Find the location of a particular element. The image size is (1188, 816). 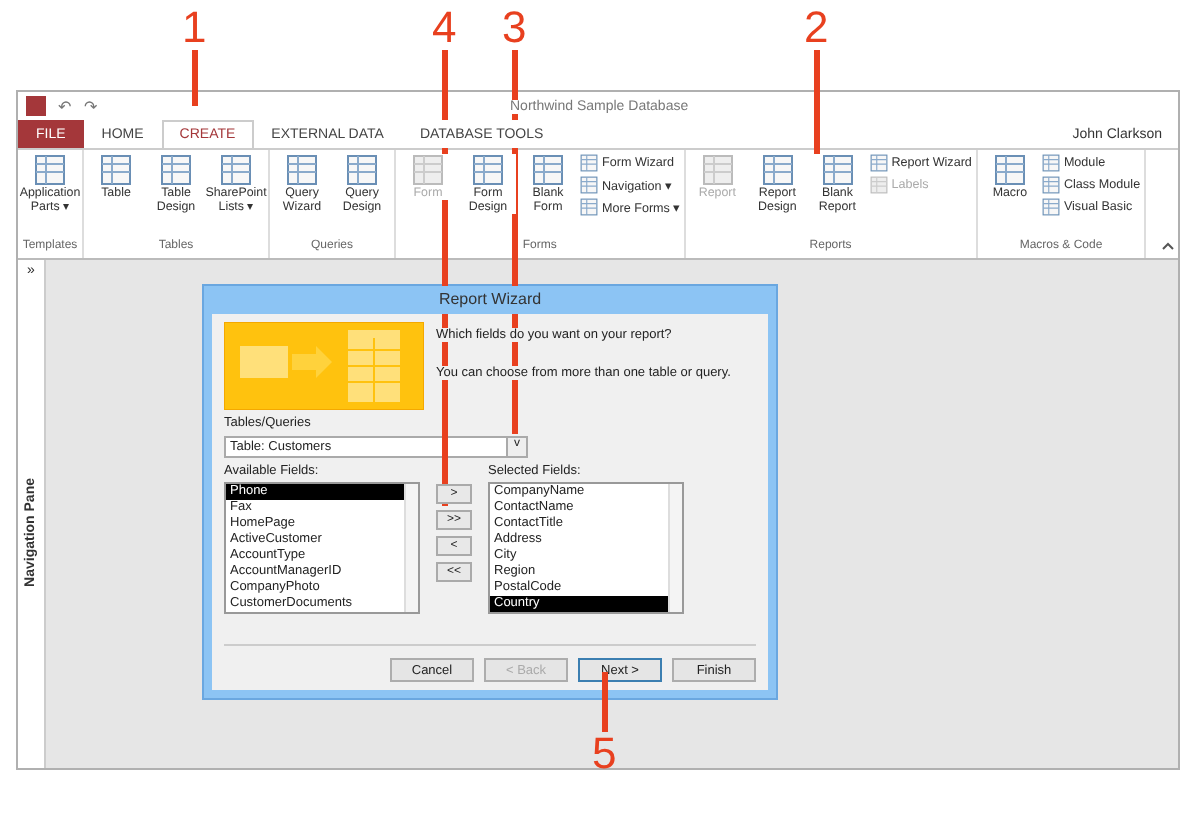

callout-number: 4 is located at coordinates (444, 28).